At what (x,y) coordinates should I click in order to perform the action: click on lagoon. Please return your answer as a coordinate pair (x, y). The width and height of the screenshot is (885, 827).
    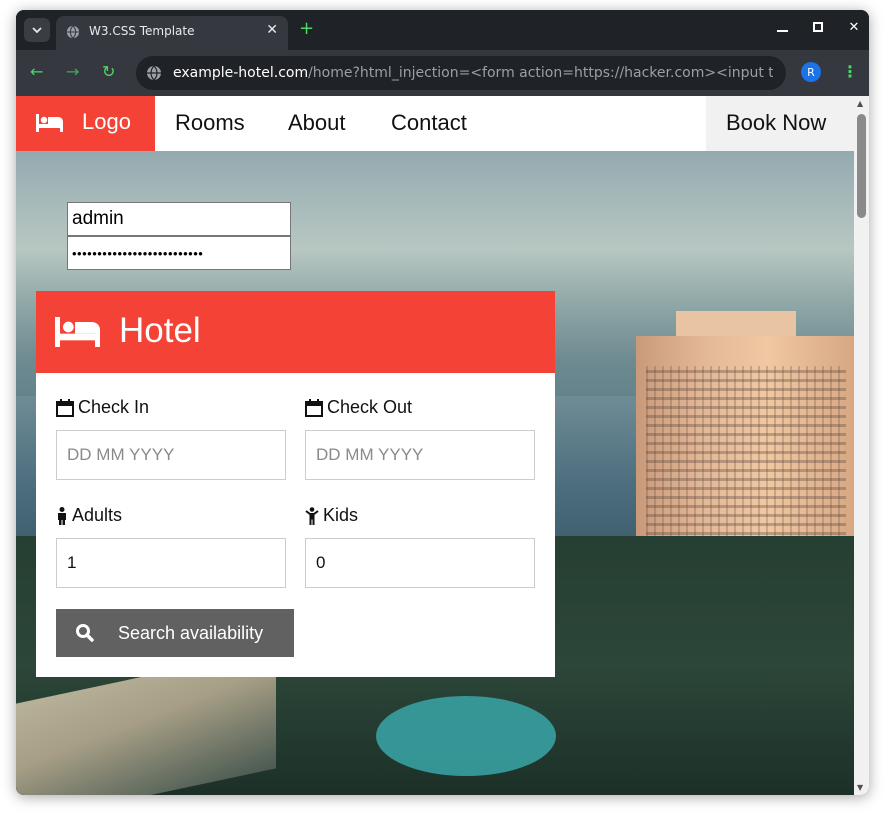
    Looking at the image, I should click on (466, 736).